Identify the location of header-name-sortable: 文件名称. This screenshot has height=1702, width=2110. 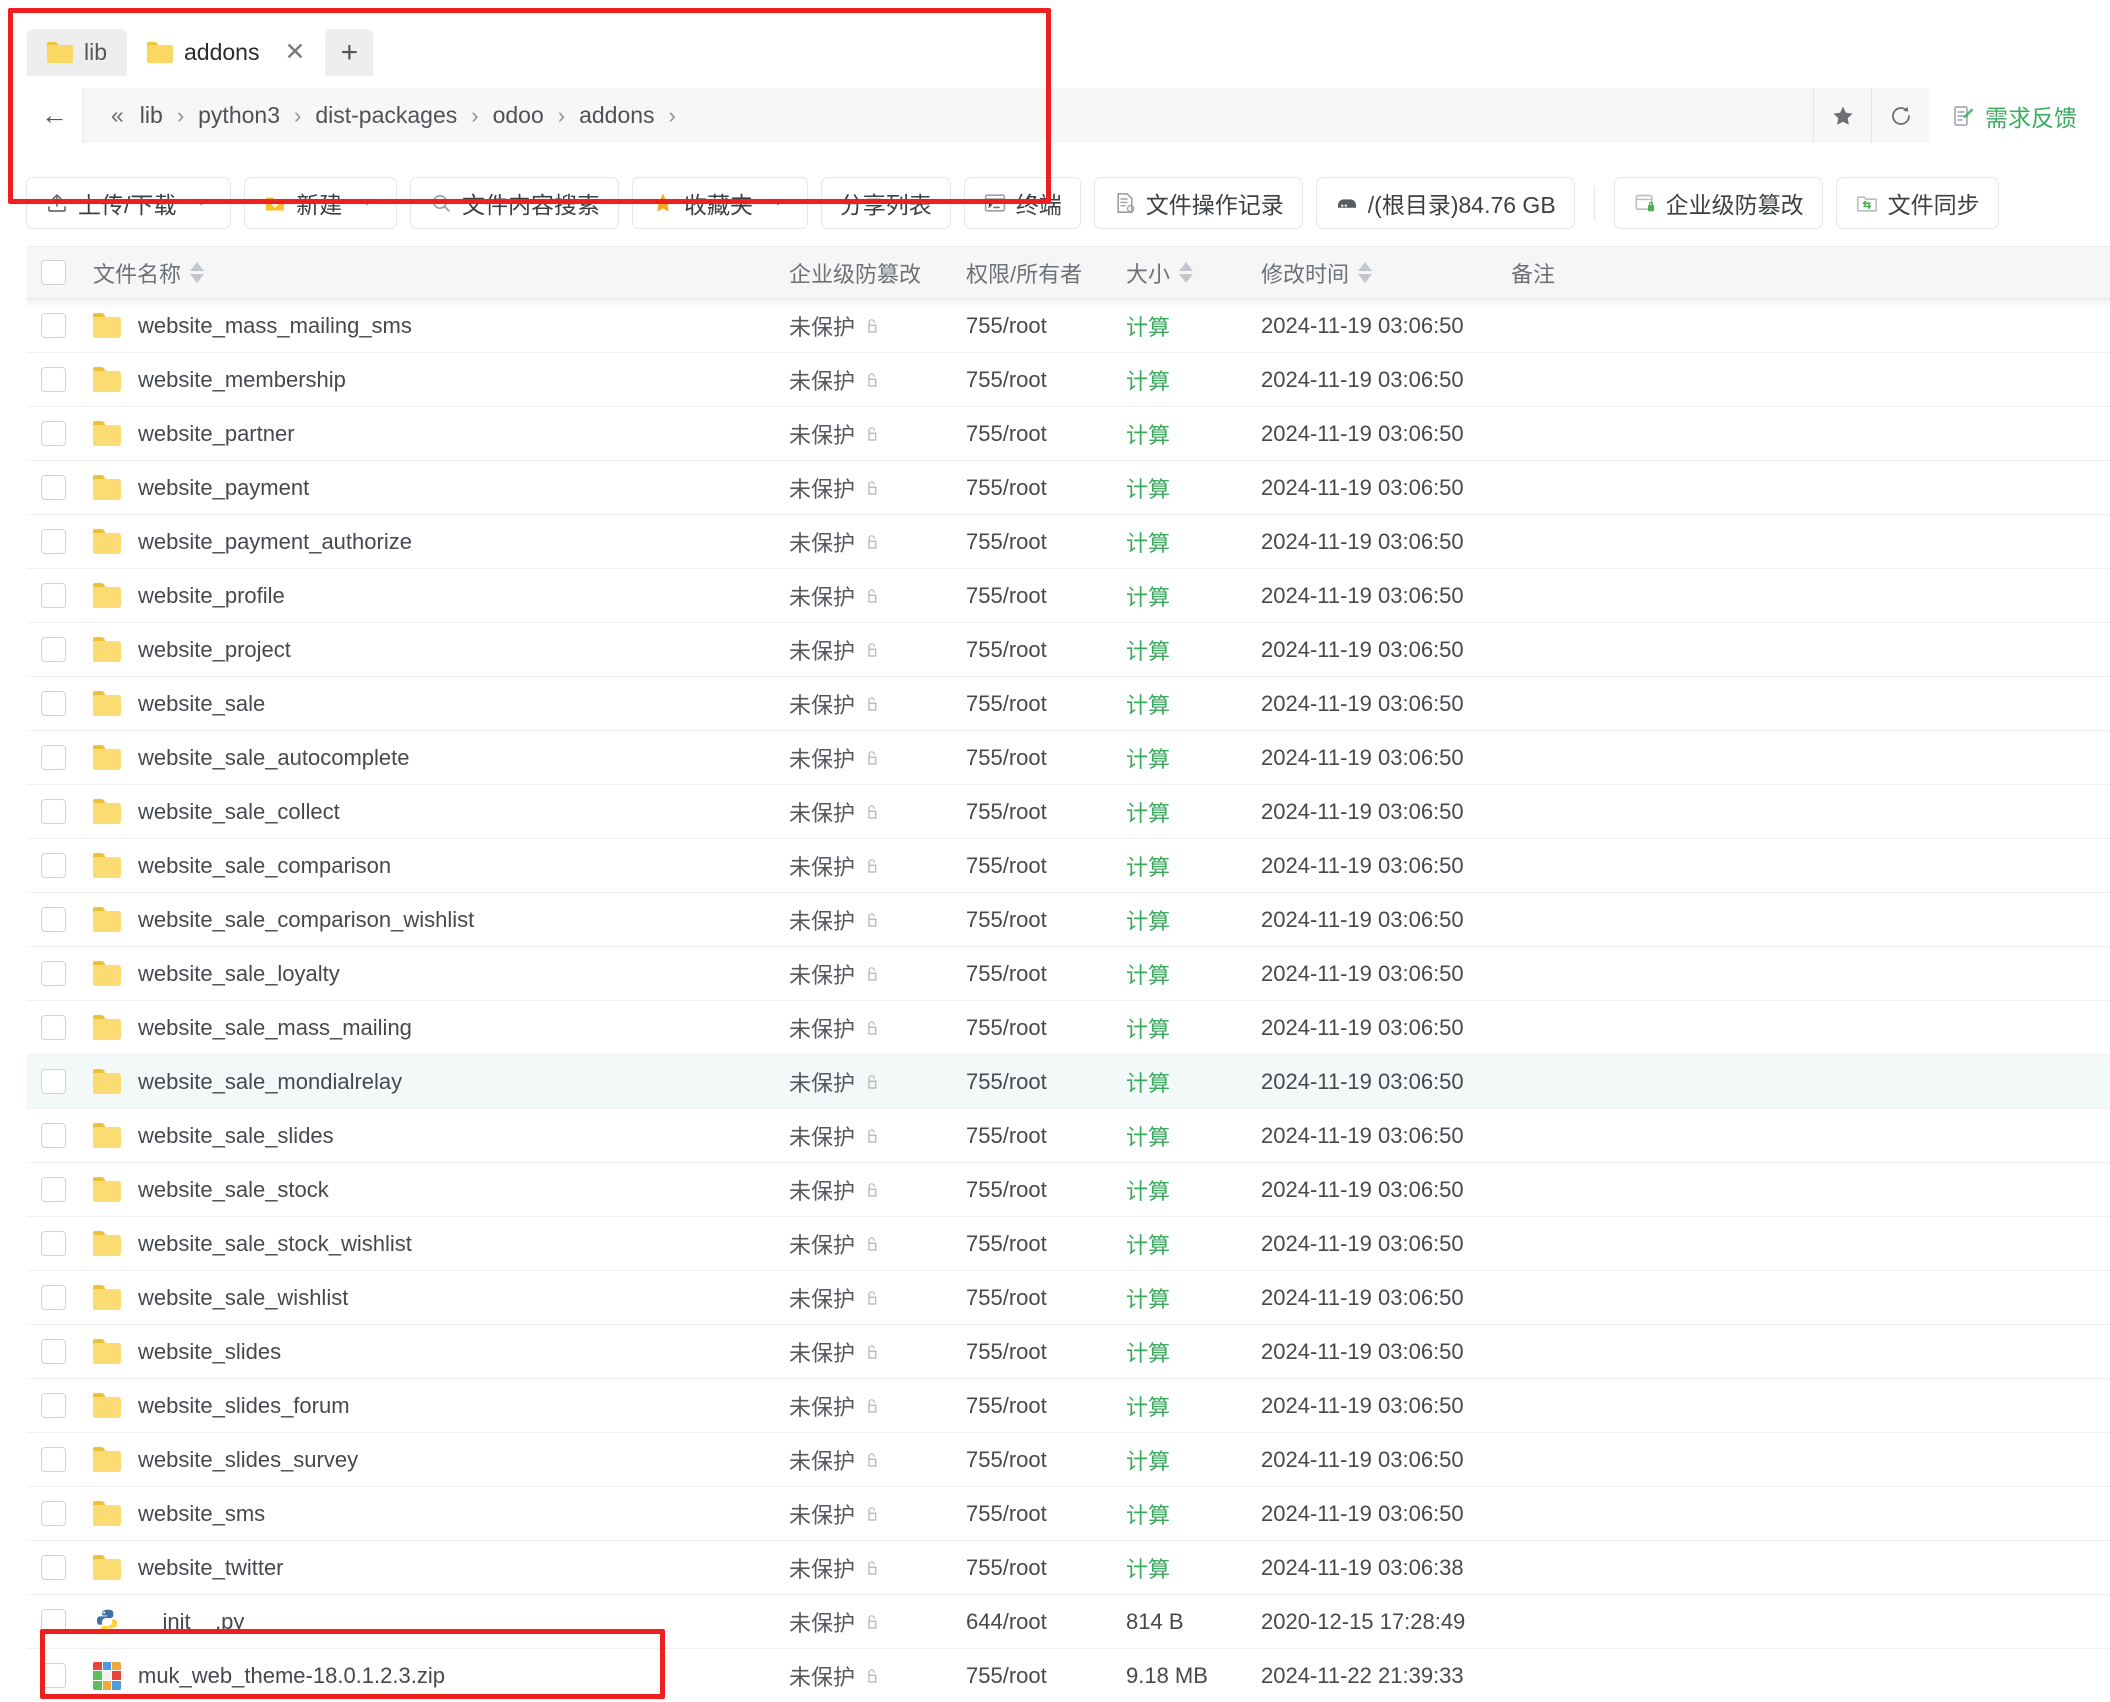
(149, 273).